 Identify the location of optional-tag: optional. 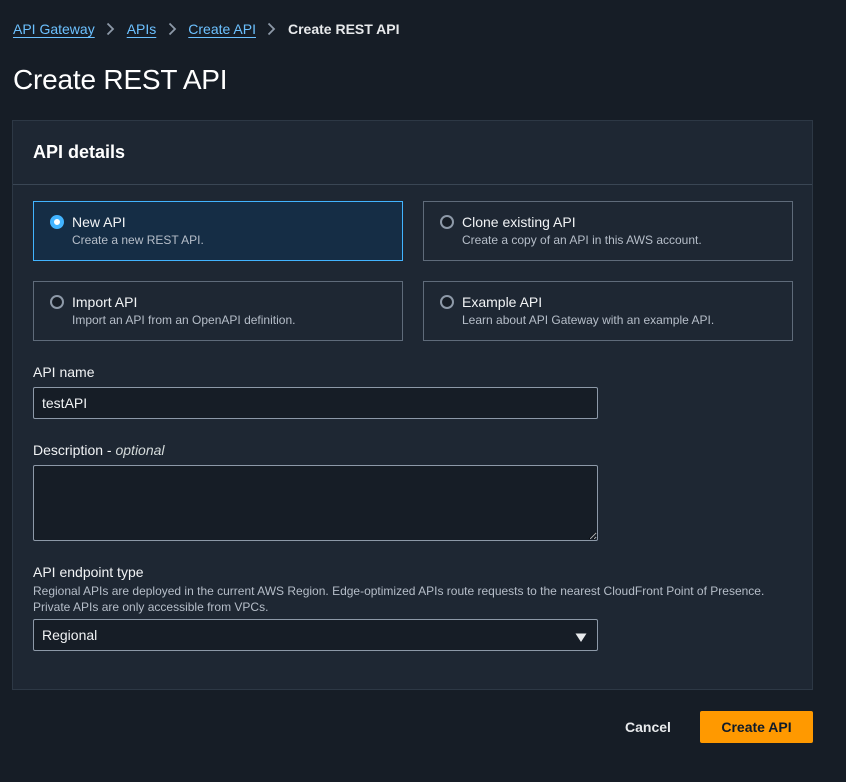
(140, 450).